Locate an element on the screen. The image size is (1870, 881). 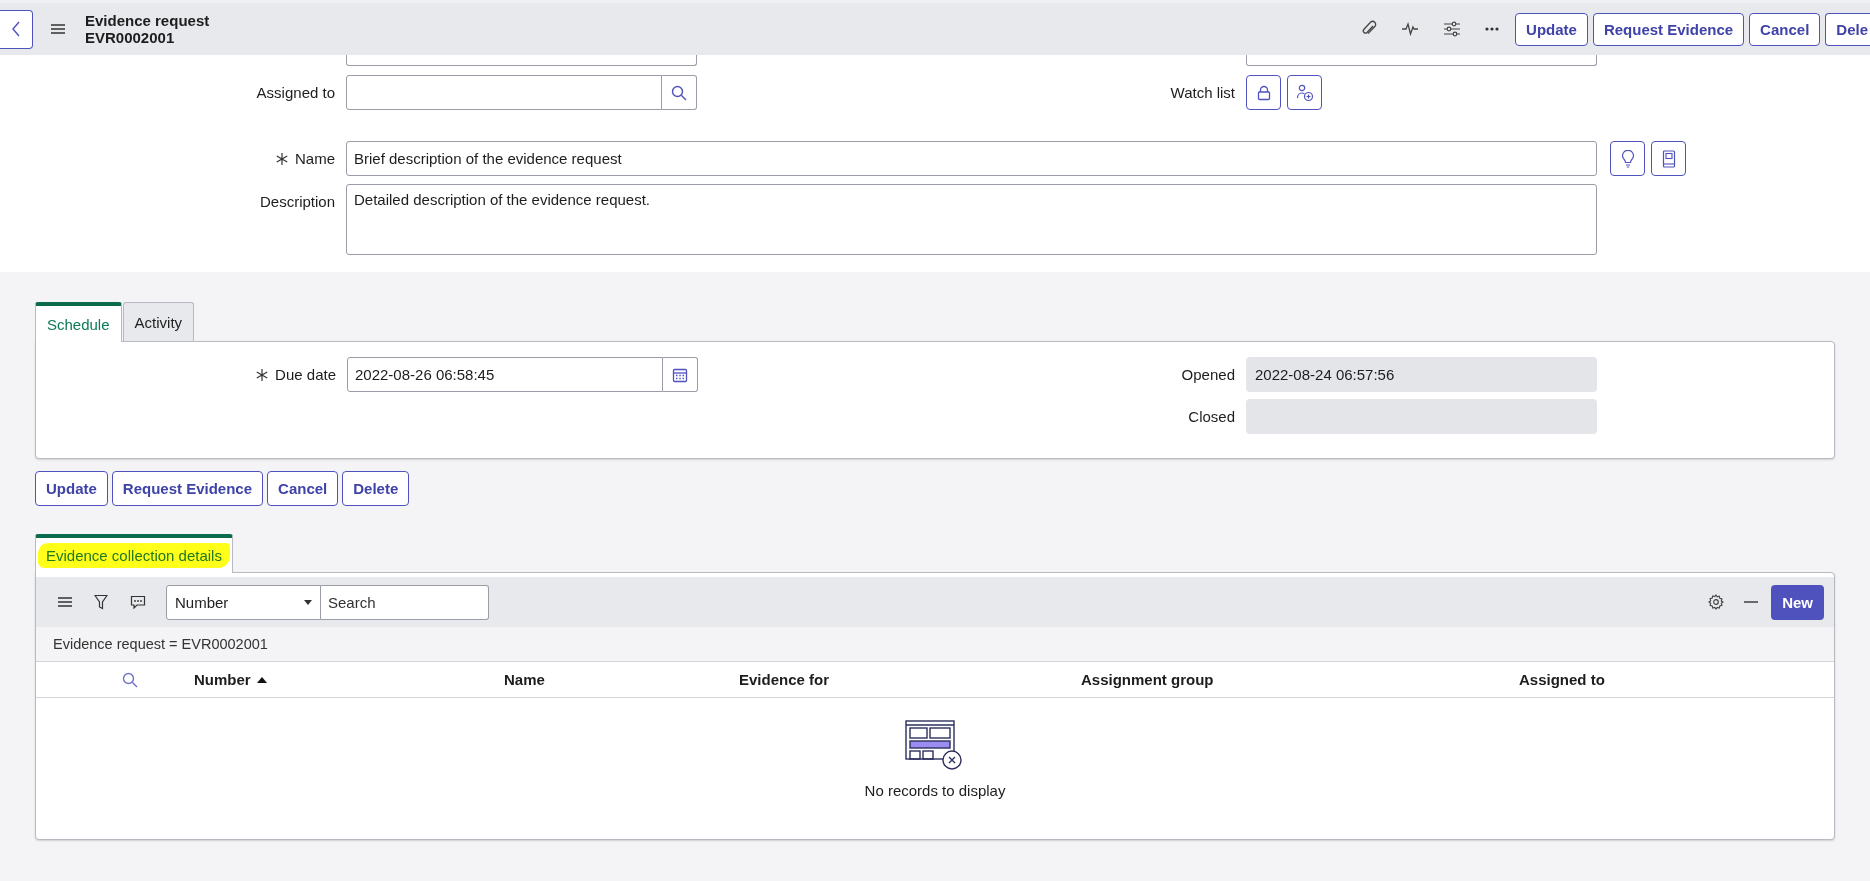
calendar-button is located at coordinates (680, 374).